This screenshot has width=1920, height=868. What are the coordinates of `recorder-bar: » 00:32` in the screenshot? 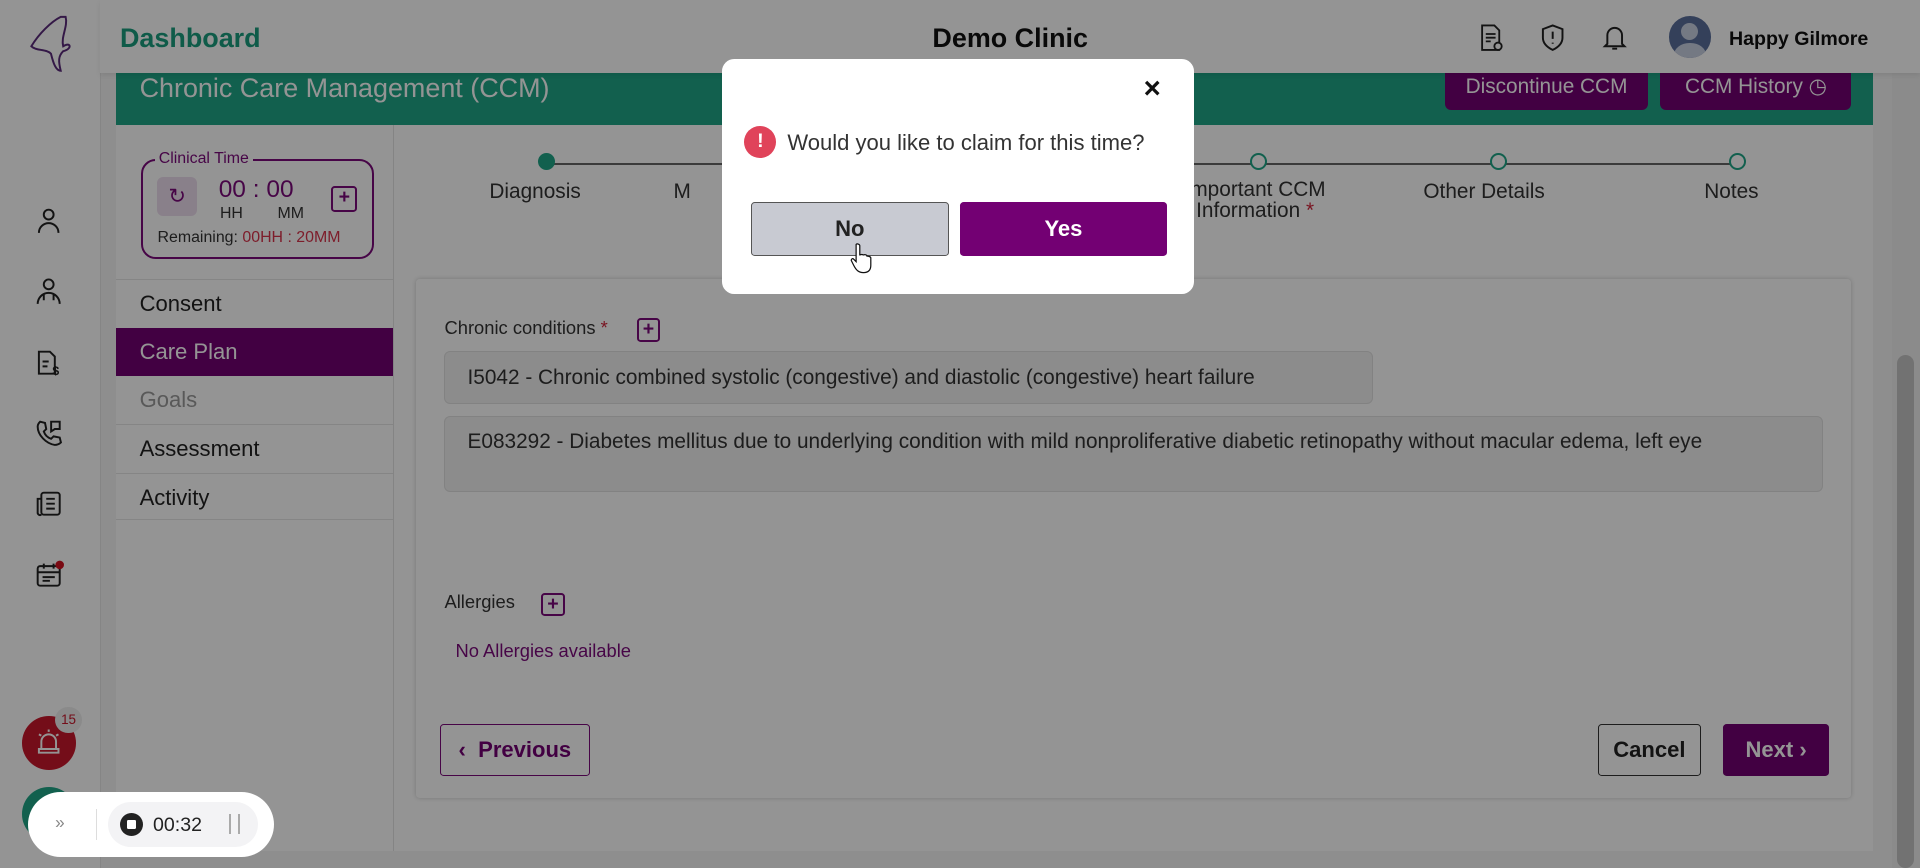 It's located at (151, 825).